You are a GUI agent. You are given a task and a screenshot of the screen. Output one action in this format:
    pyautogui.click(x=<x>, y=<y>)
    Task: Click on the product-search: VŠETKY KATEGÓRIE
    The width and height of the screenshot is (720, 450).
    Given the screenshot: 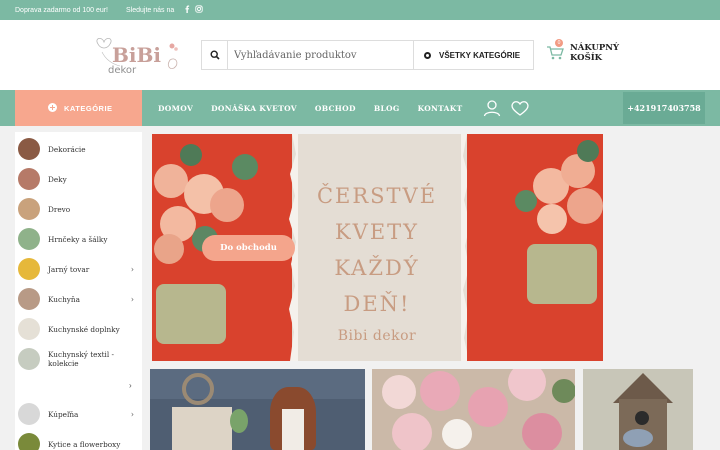 What is the action you would take?
    pyautogui.click(x=367, y=55)
    